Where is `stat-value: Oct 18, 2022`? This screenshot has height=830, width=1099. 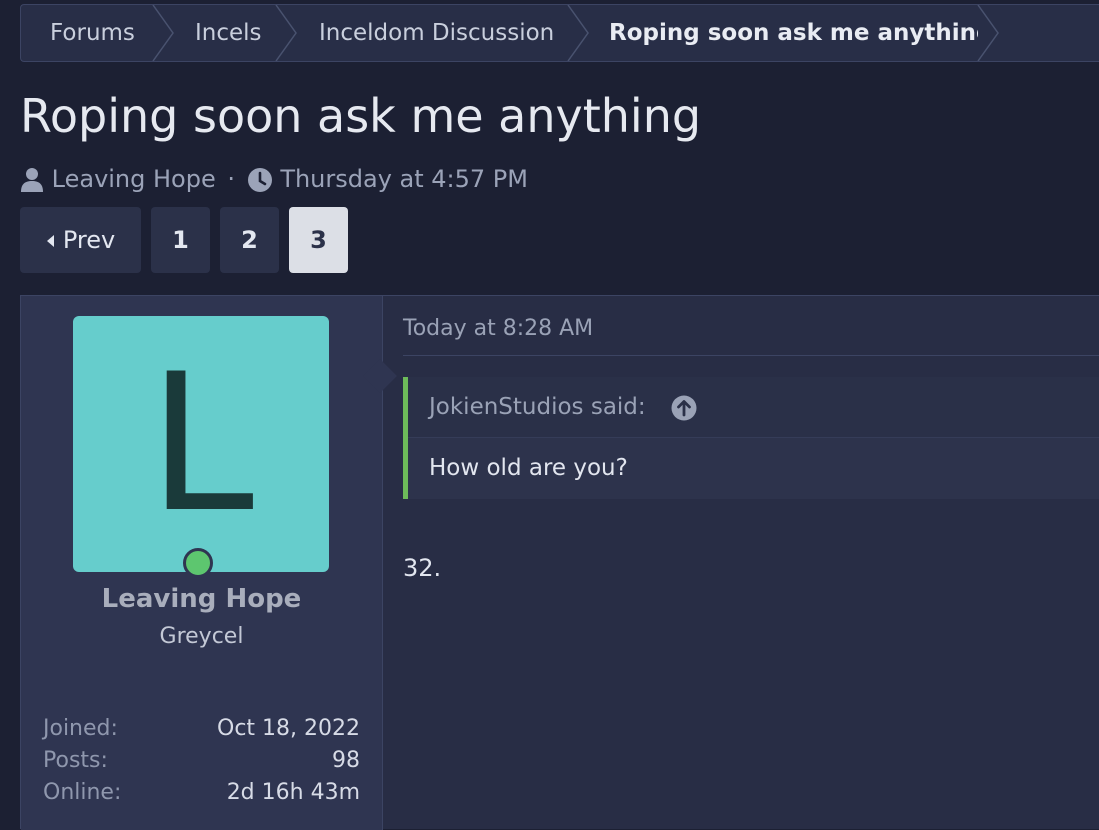
stat-value: Oct 18, 2022 is located at coordinates (288, 728).